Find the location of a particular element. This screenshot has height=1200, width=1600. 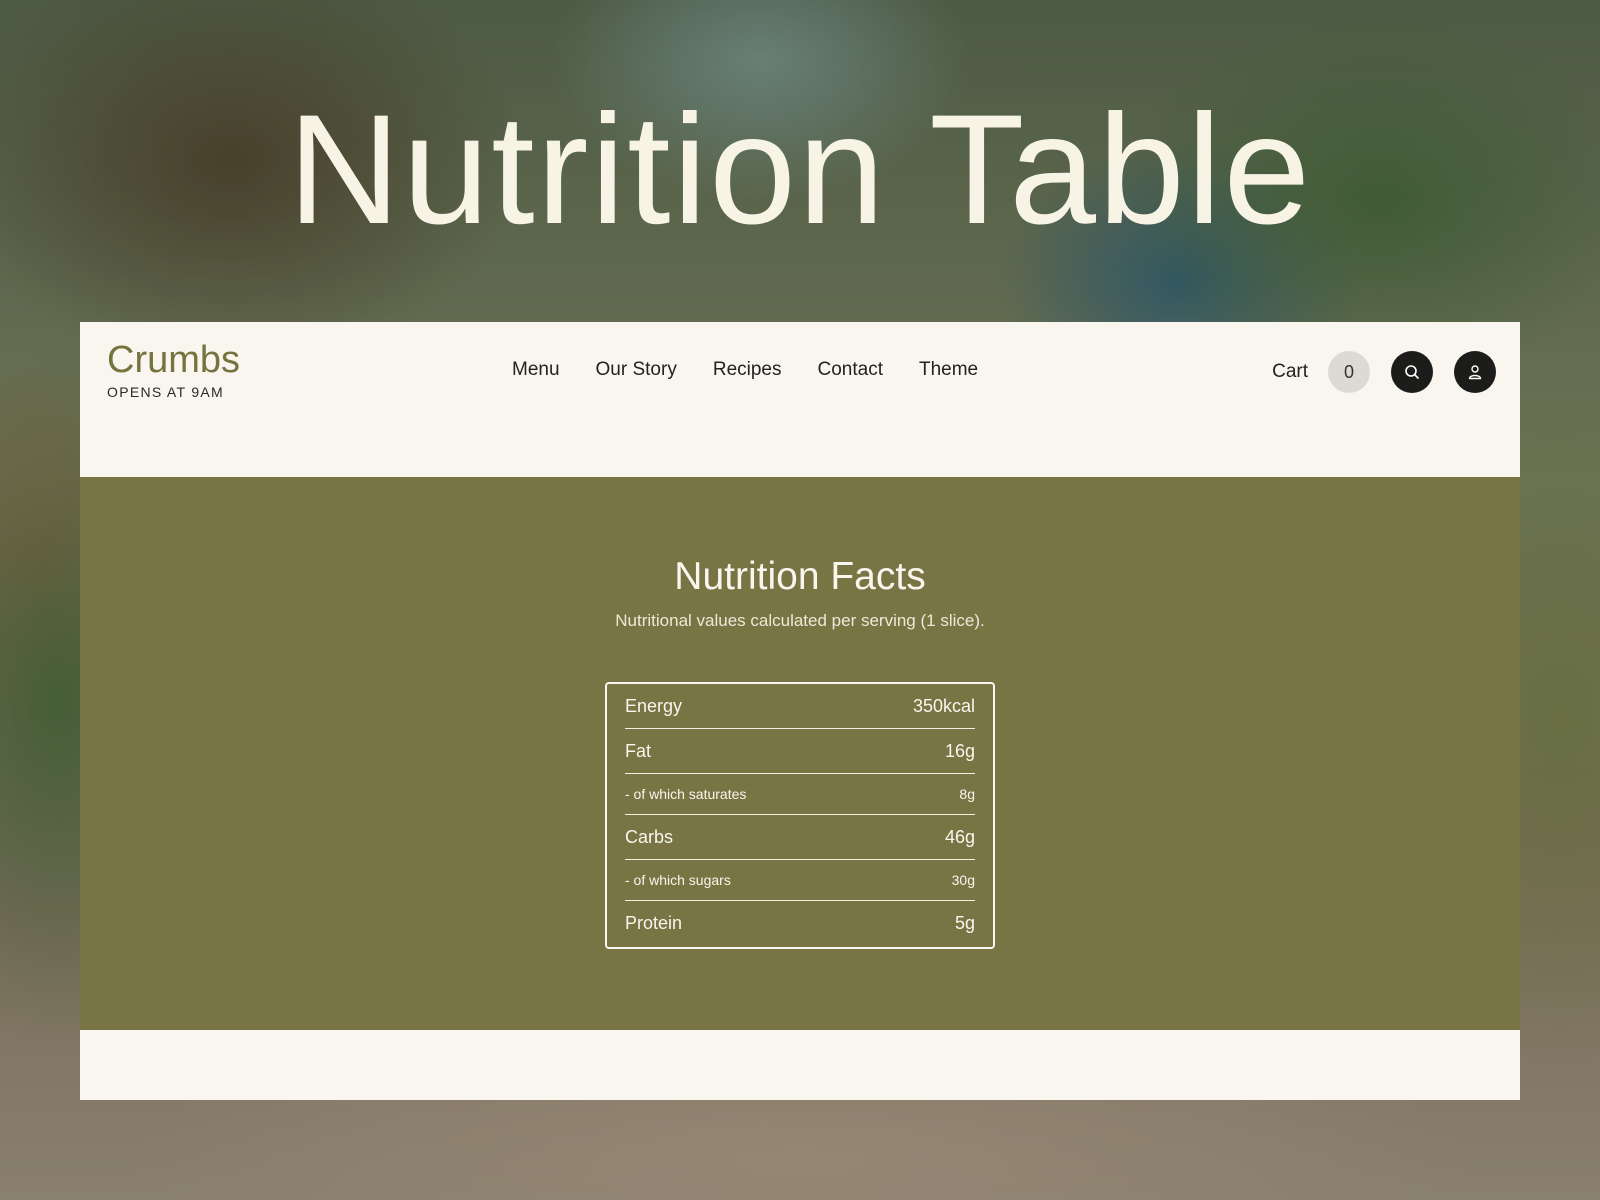

nutrition-label: Protein is located at coordinates (654, 923).